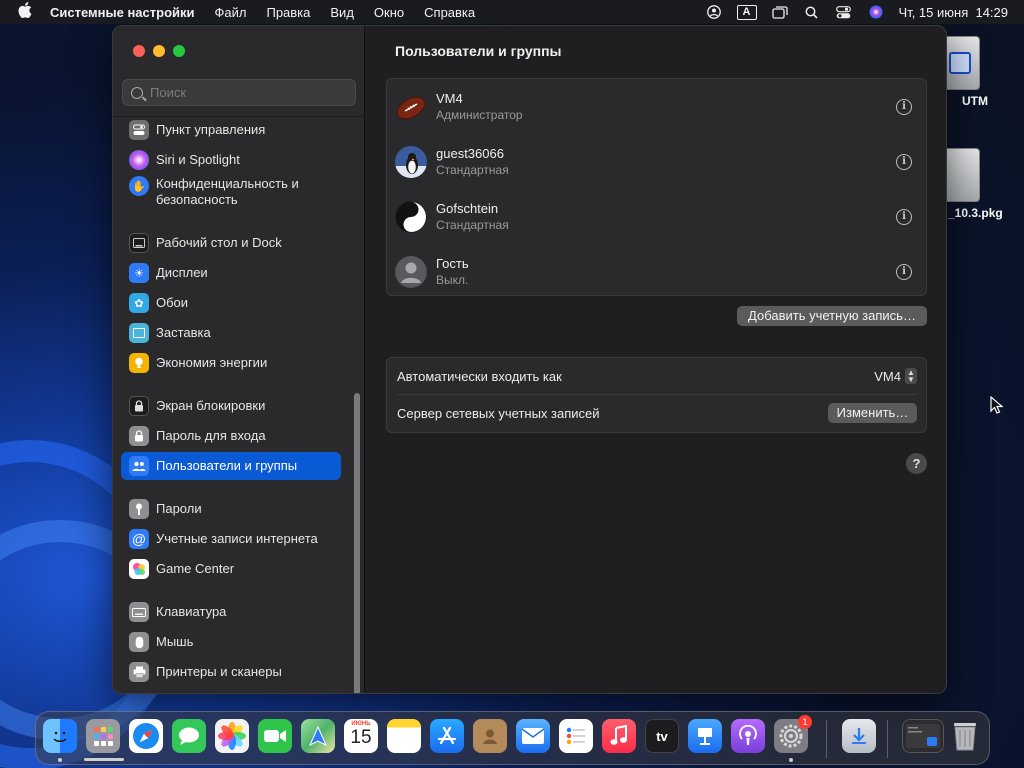 Image resolution: width=1024 pixels, height=768 pixels. I want to click on menu-window: Окно, so click(389, 12).